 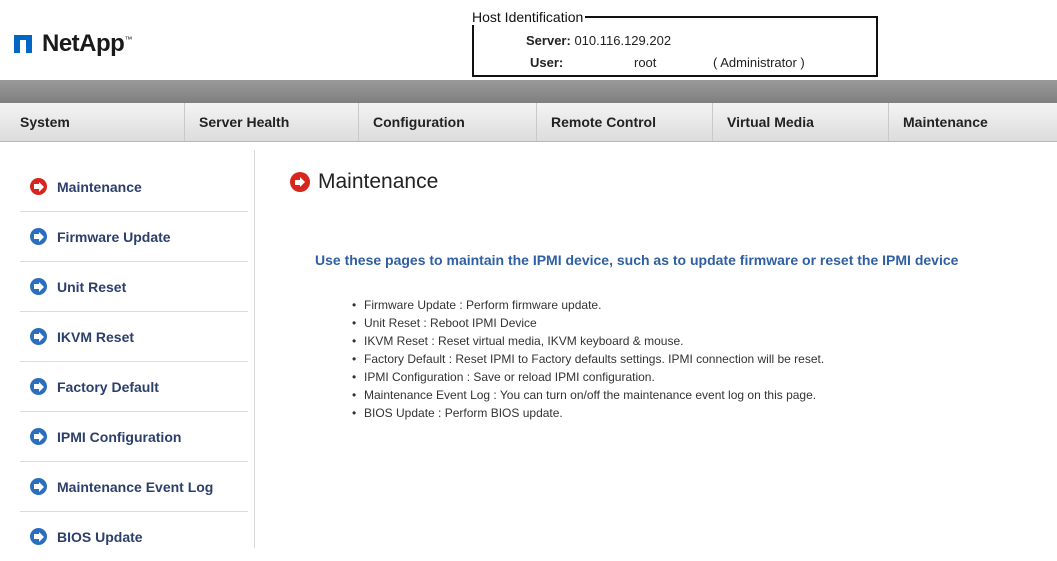 What do you see at coordinates (100, 536) in the screenshot?
I see `sidebar-item-label: BIOS Update` at bounding box center [100, 536].